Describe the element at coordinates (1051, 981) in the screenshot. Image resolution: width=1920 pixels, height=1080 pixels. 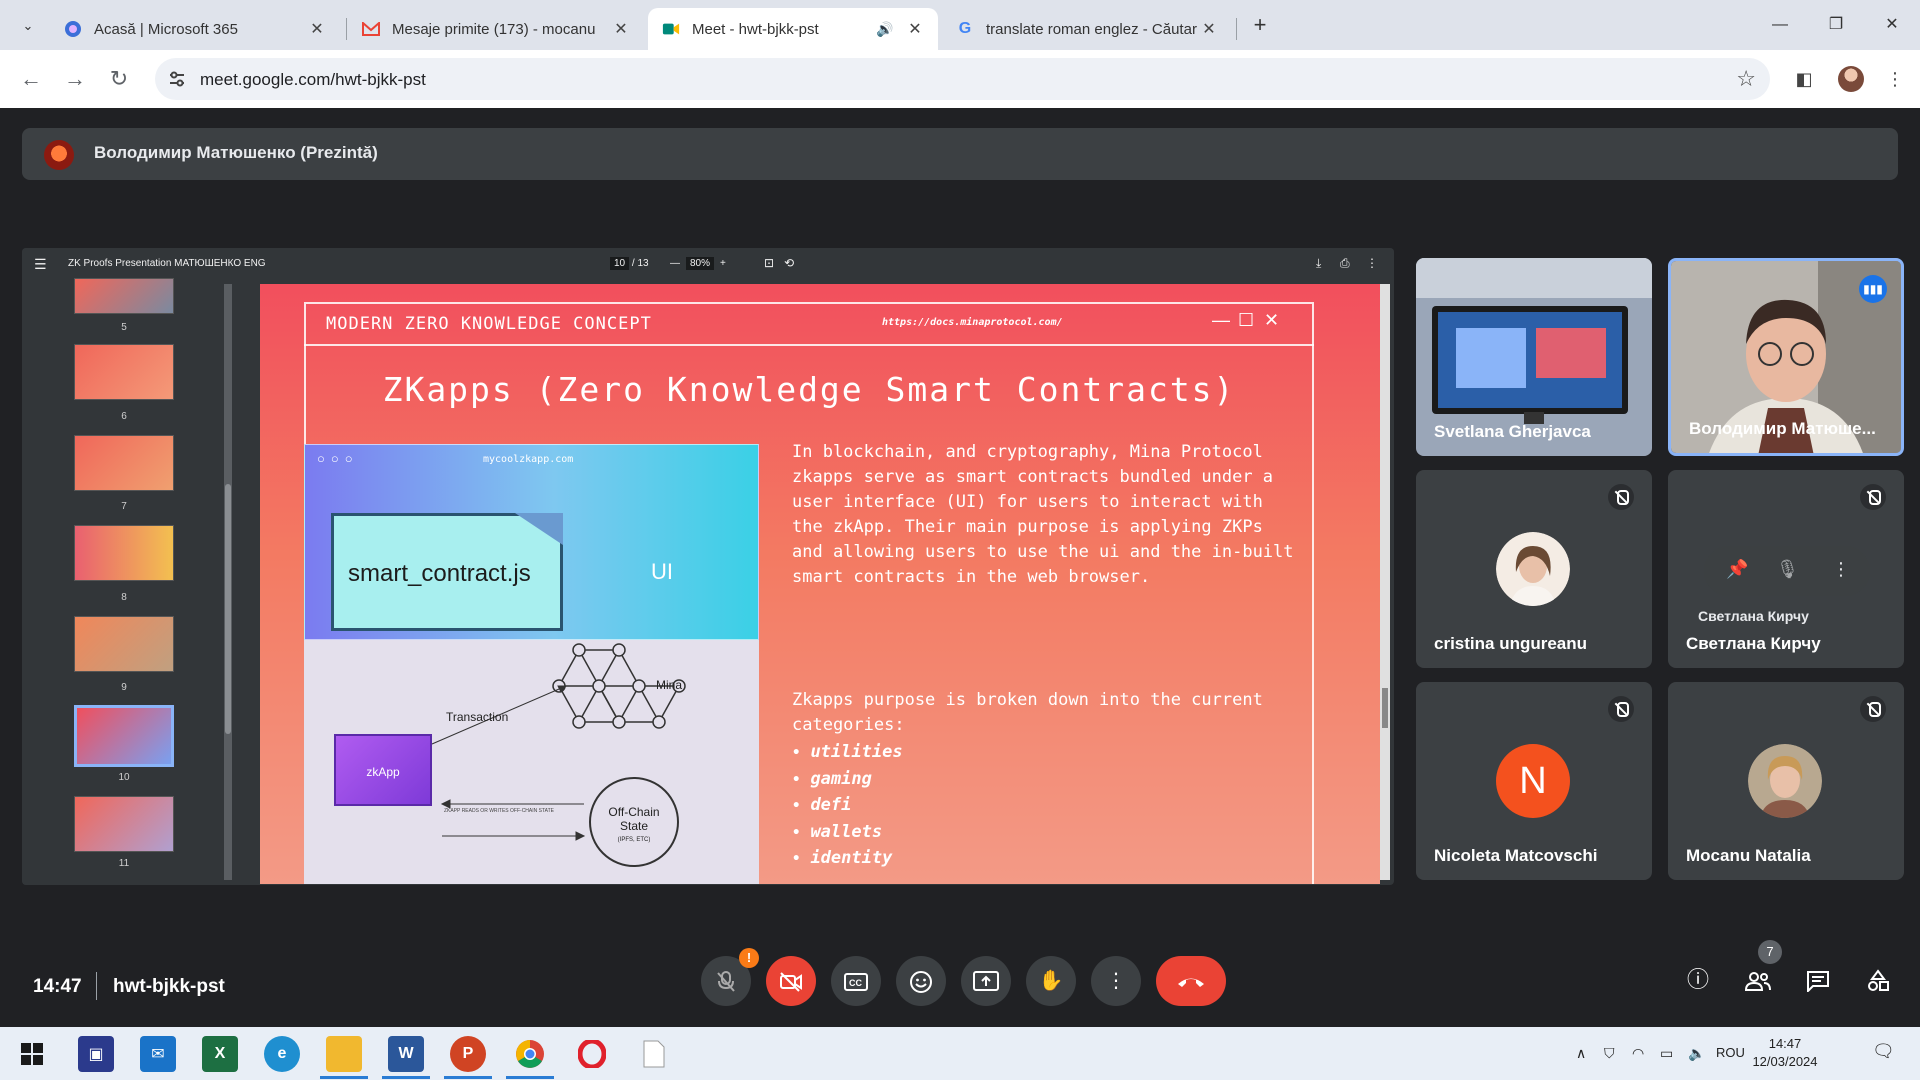
I see `raise-hand-button: ✋` at that location.